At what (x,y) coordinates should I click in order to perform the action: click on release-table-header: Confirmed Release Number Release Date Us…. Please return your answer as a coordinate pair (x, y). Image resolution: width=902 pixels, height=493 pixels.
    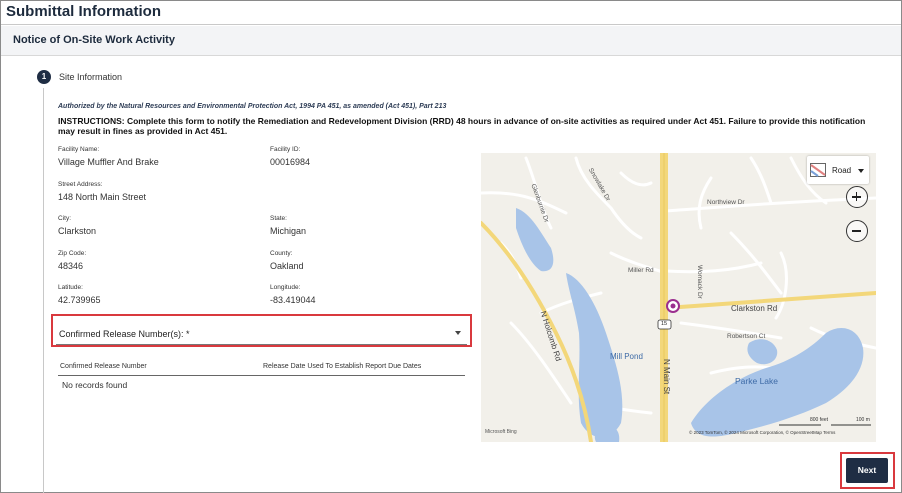
    Looking at the image, I should click on (261, 367).